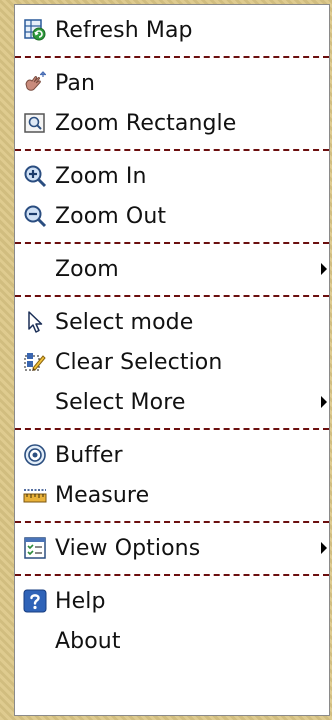 This screenshot has height=720, width=332. What do you see at coordinates (172, 176) in the screenshot?
I see `menu-item-zoom-in: Zoom In` at bounding box center [172, 176].